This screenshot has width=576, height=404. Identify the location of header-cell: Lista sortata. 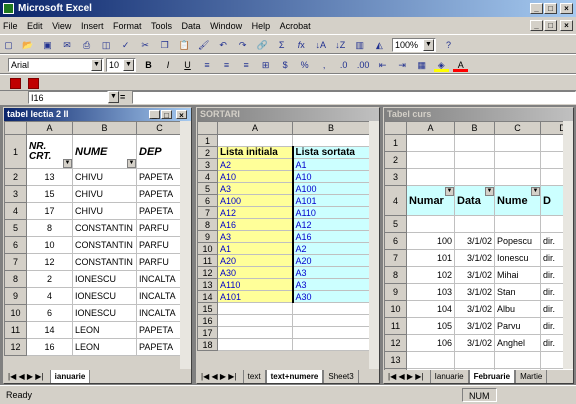
(330, 152).